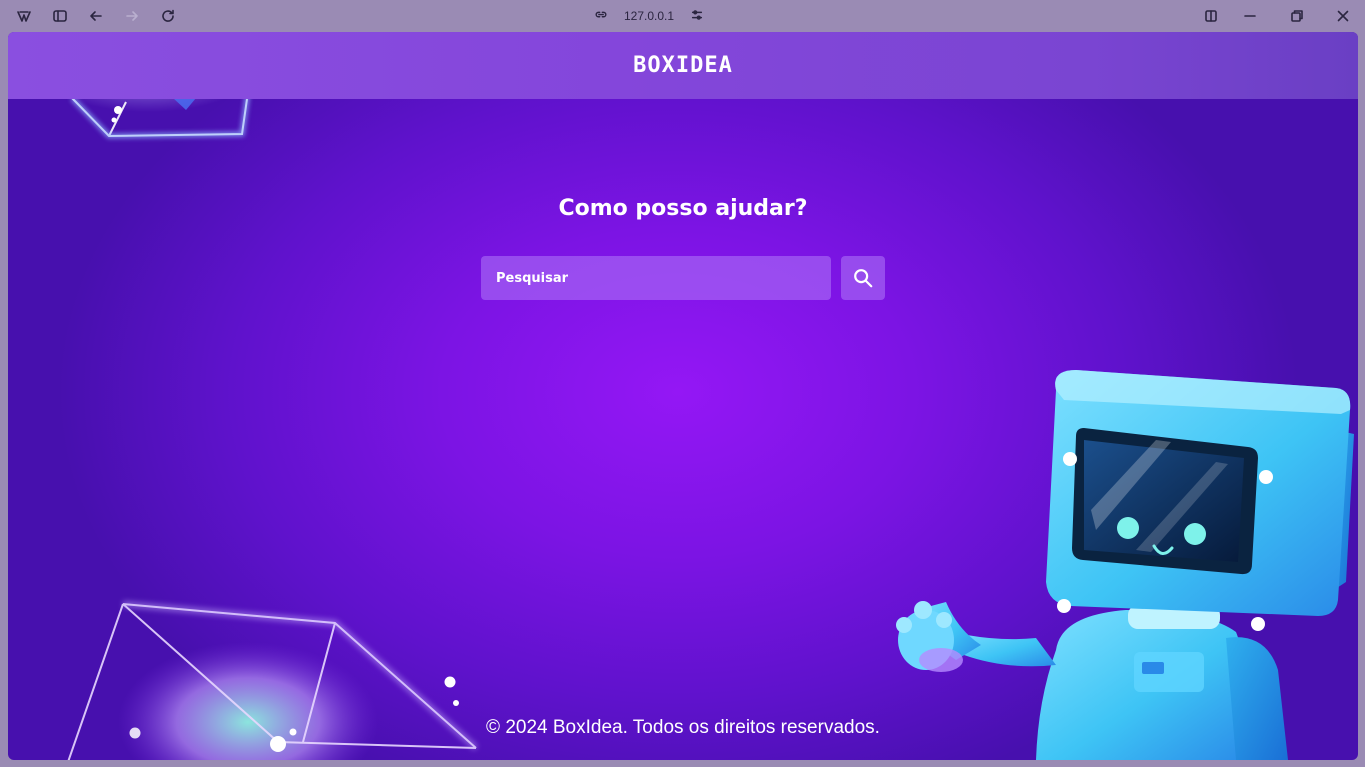  Describe the element at coordinates (683, 208) in the screenshot. I see `page-title: Como posso ajudar?` at that location.